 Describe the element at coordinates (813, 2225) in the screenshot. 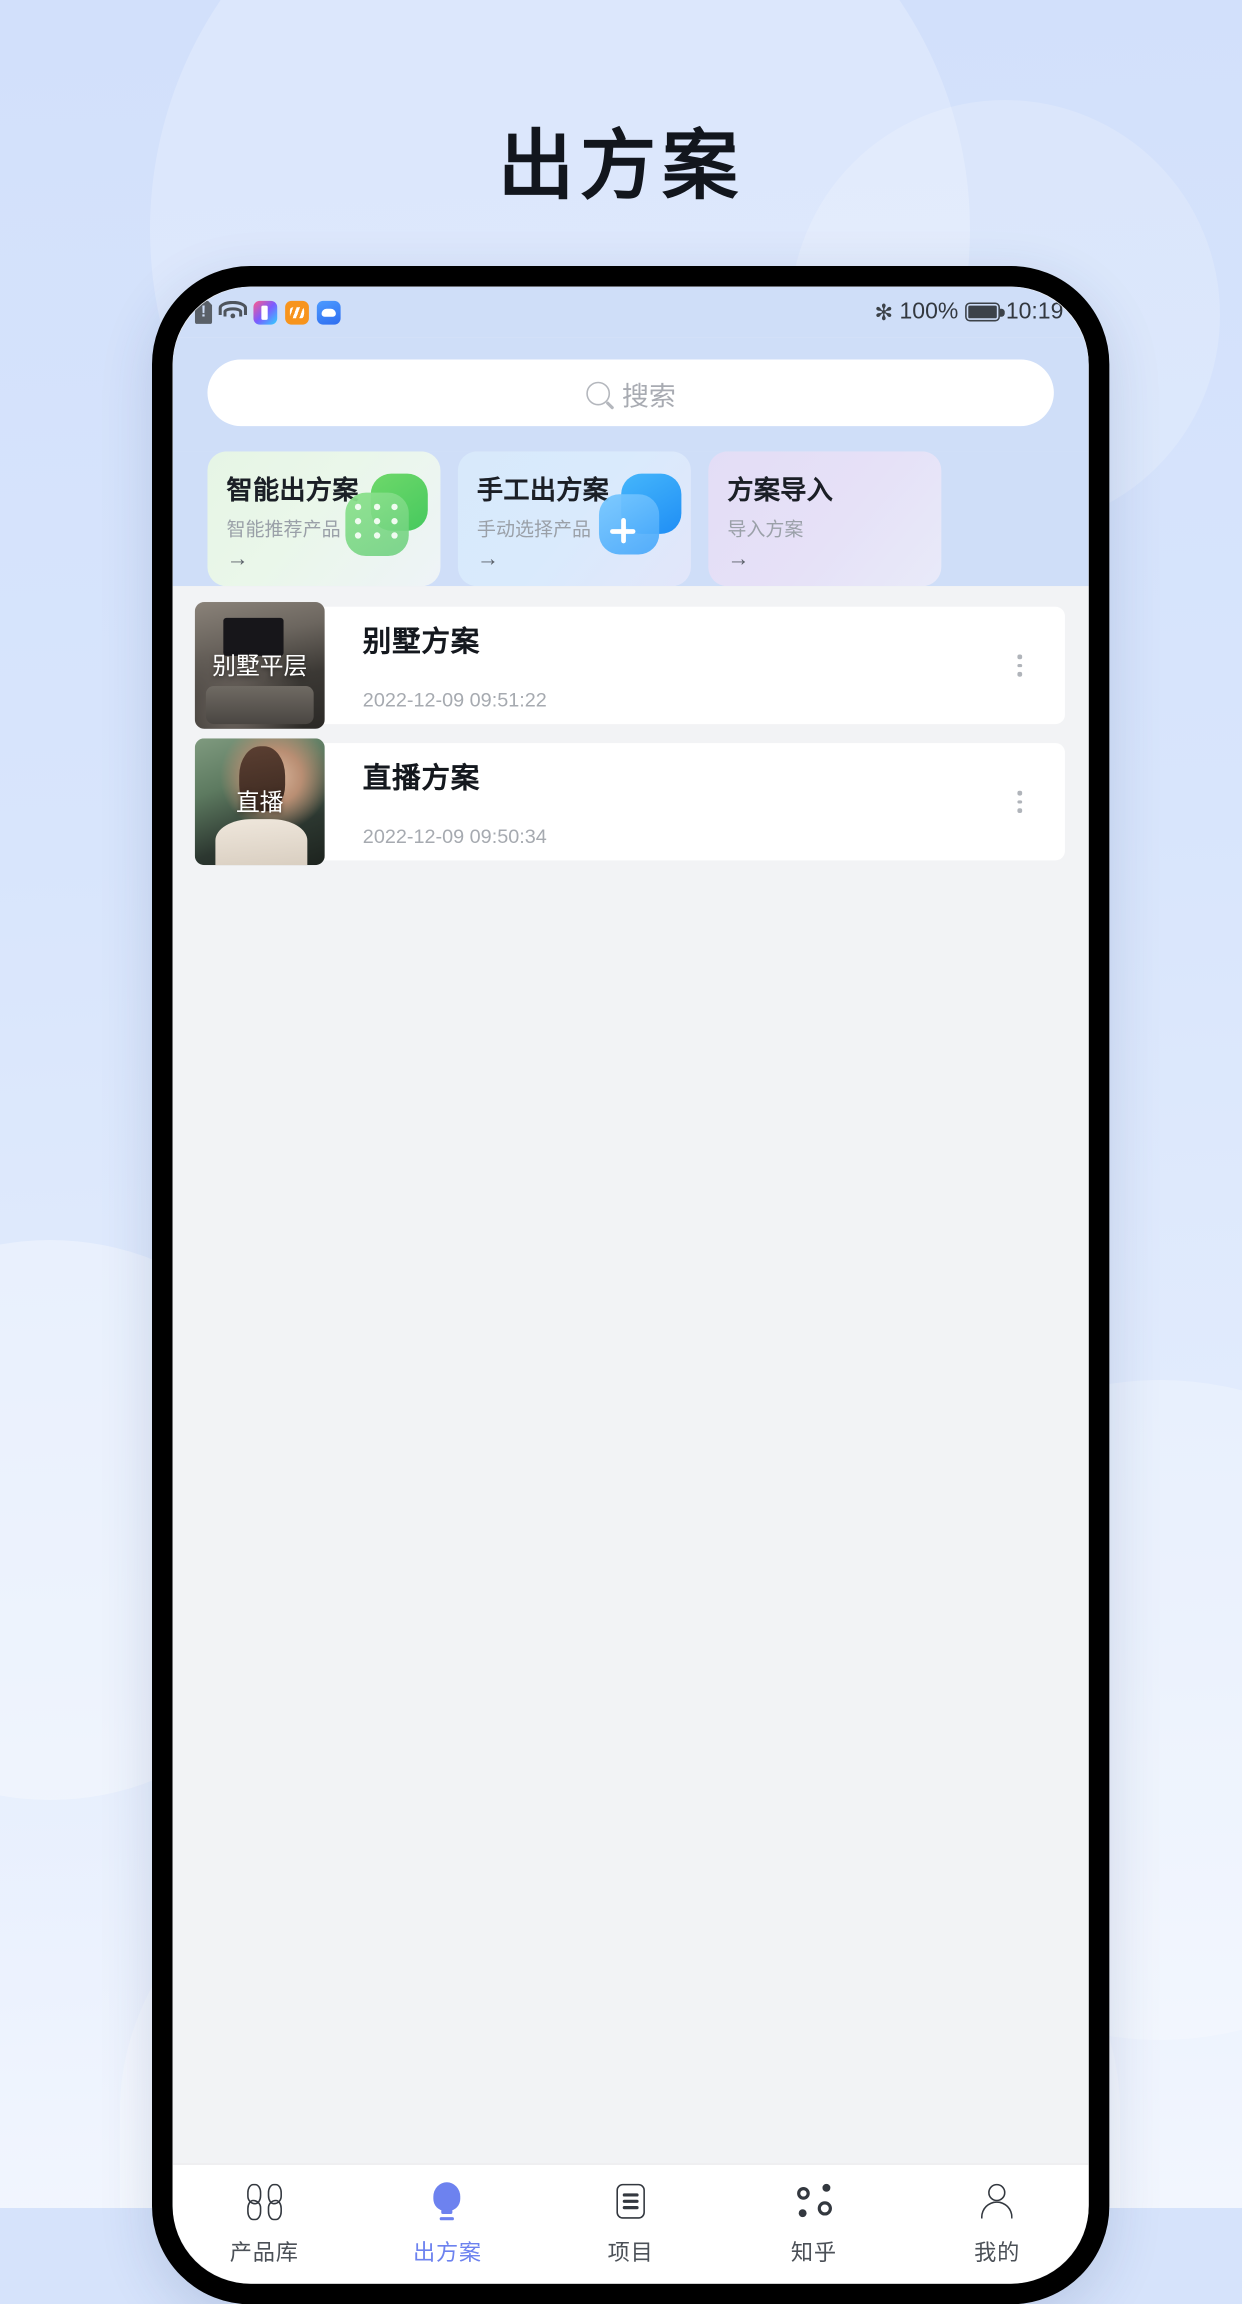

I see `tab-zhihu: 知乎` at that location.